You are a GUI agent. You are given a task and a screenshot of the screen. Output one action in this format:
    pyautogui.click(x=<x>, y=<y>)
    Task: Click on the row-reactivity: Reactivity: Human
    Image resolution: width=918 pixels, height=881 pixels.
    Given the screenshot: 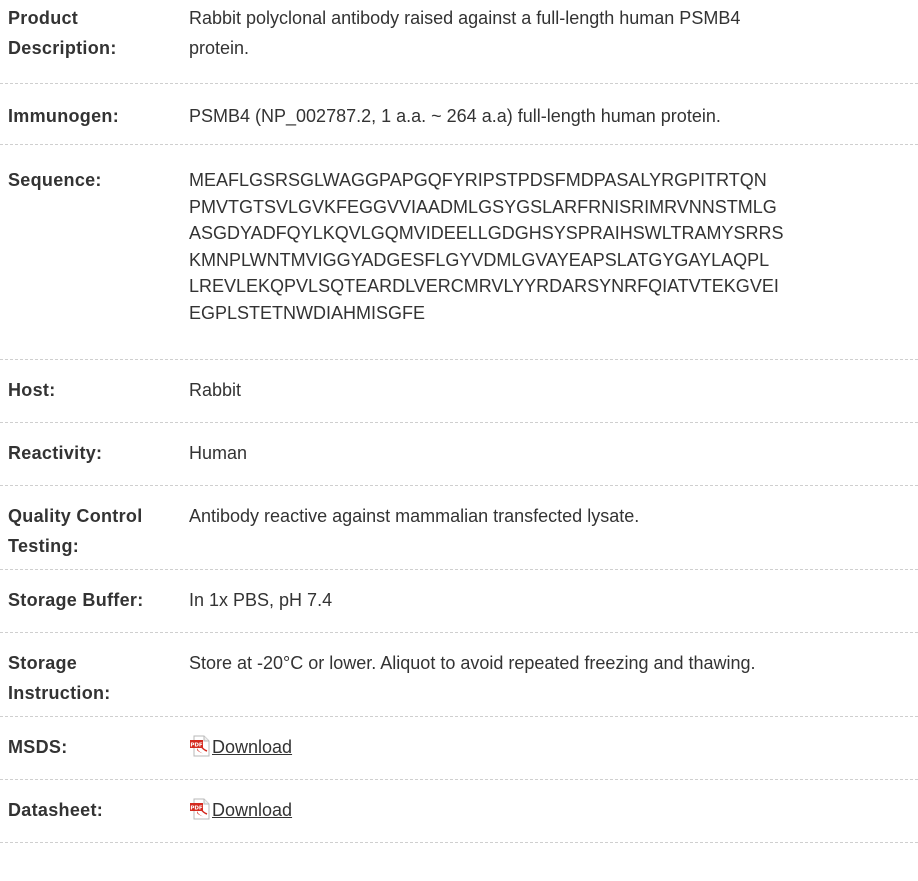 What is the action you would take?
    pyautogui.click(x=459, y=454)
    